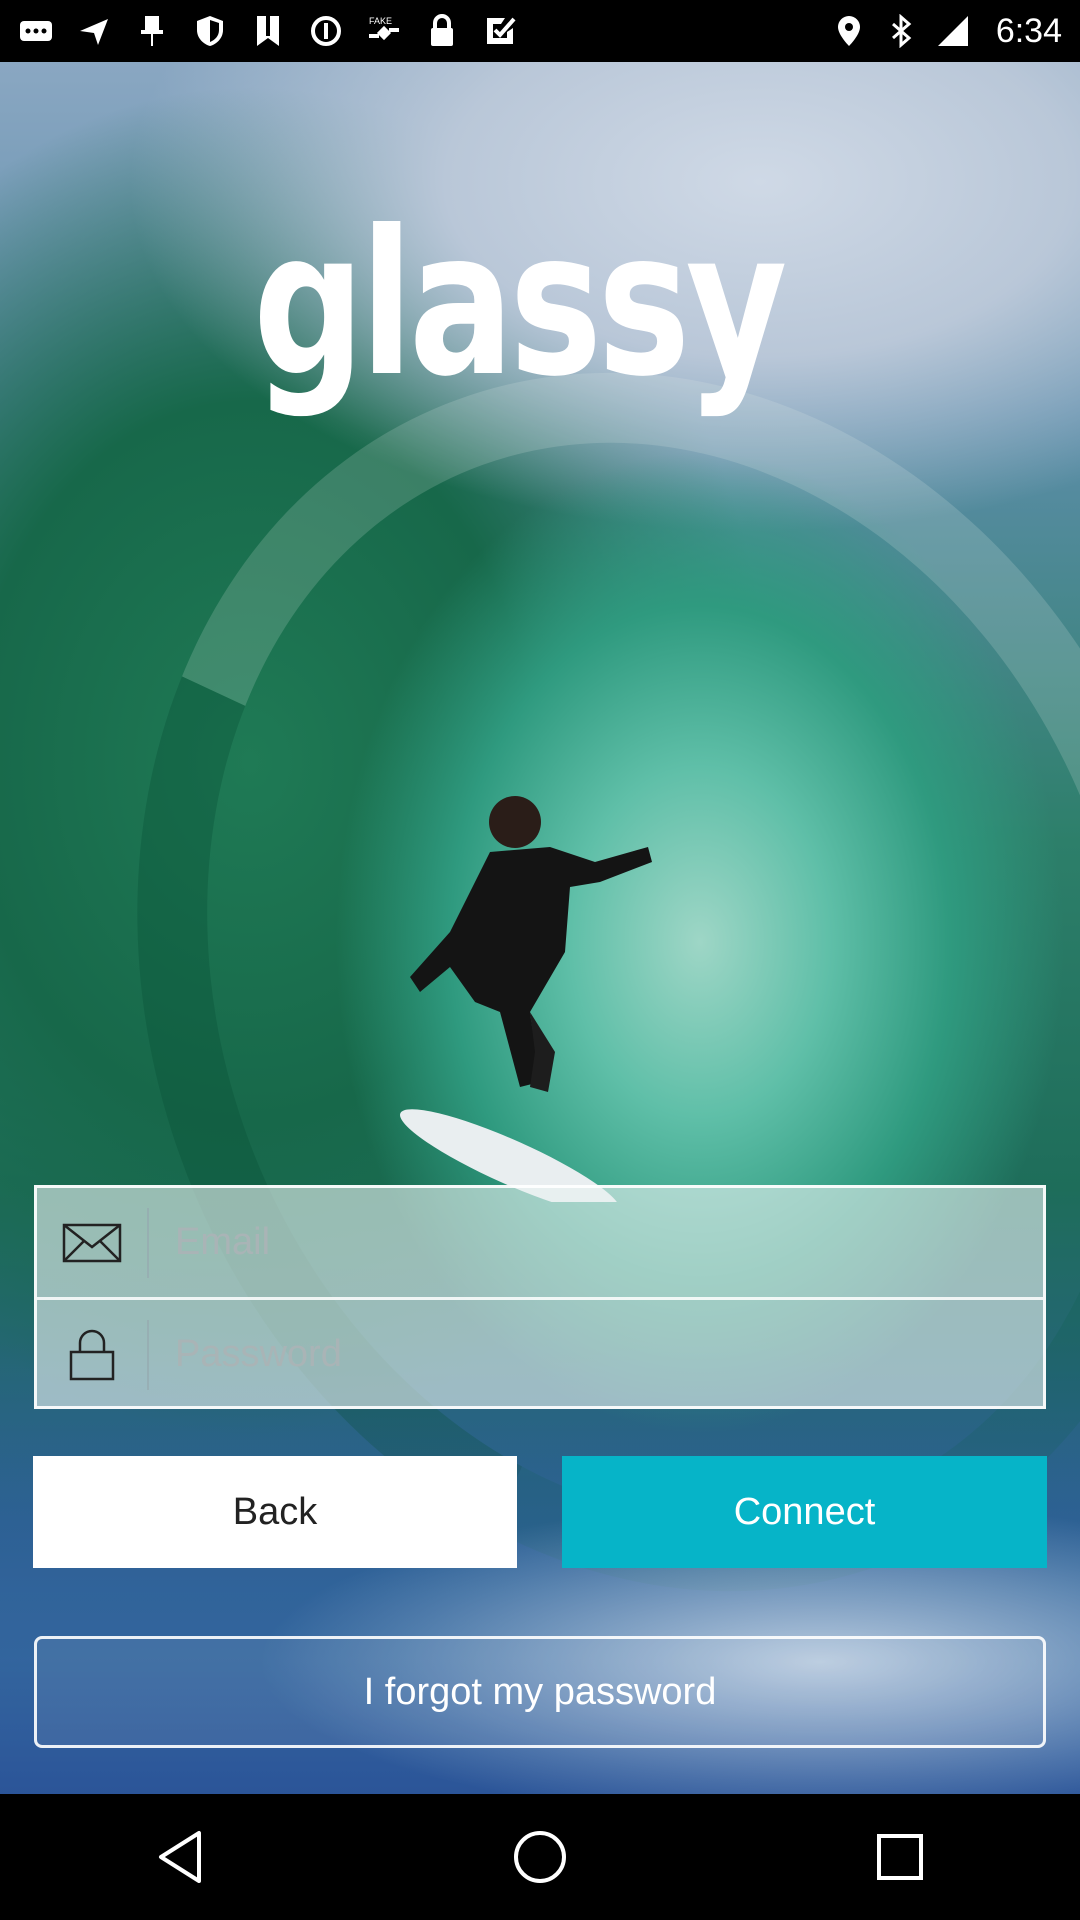 The width and height of the screenshot is (1080, 1920). Describe the element at coordinates (526, 999) in the screenshot. I see `surfer-figure` at that location.